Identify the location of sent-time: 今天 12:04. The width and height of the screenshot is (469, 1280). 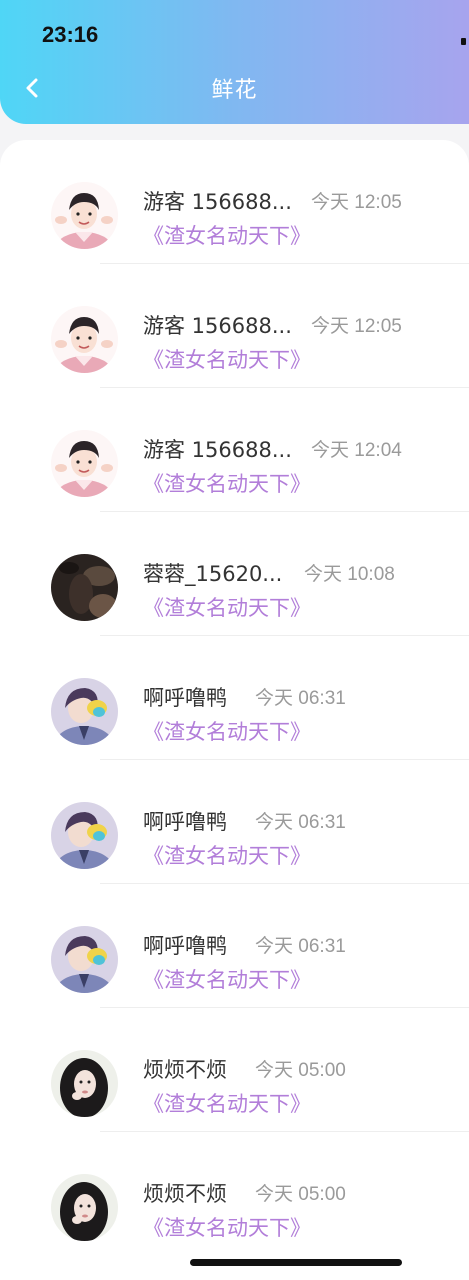
(356, 450).